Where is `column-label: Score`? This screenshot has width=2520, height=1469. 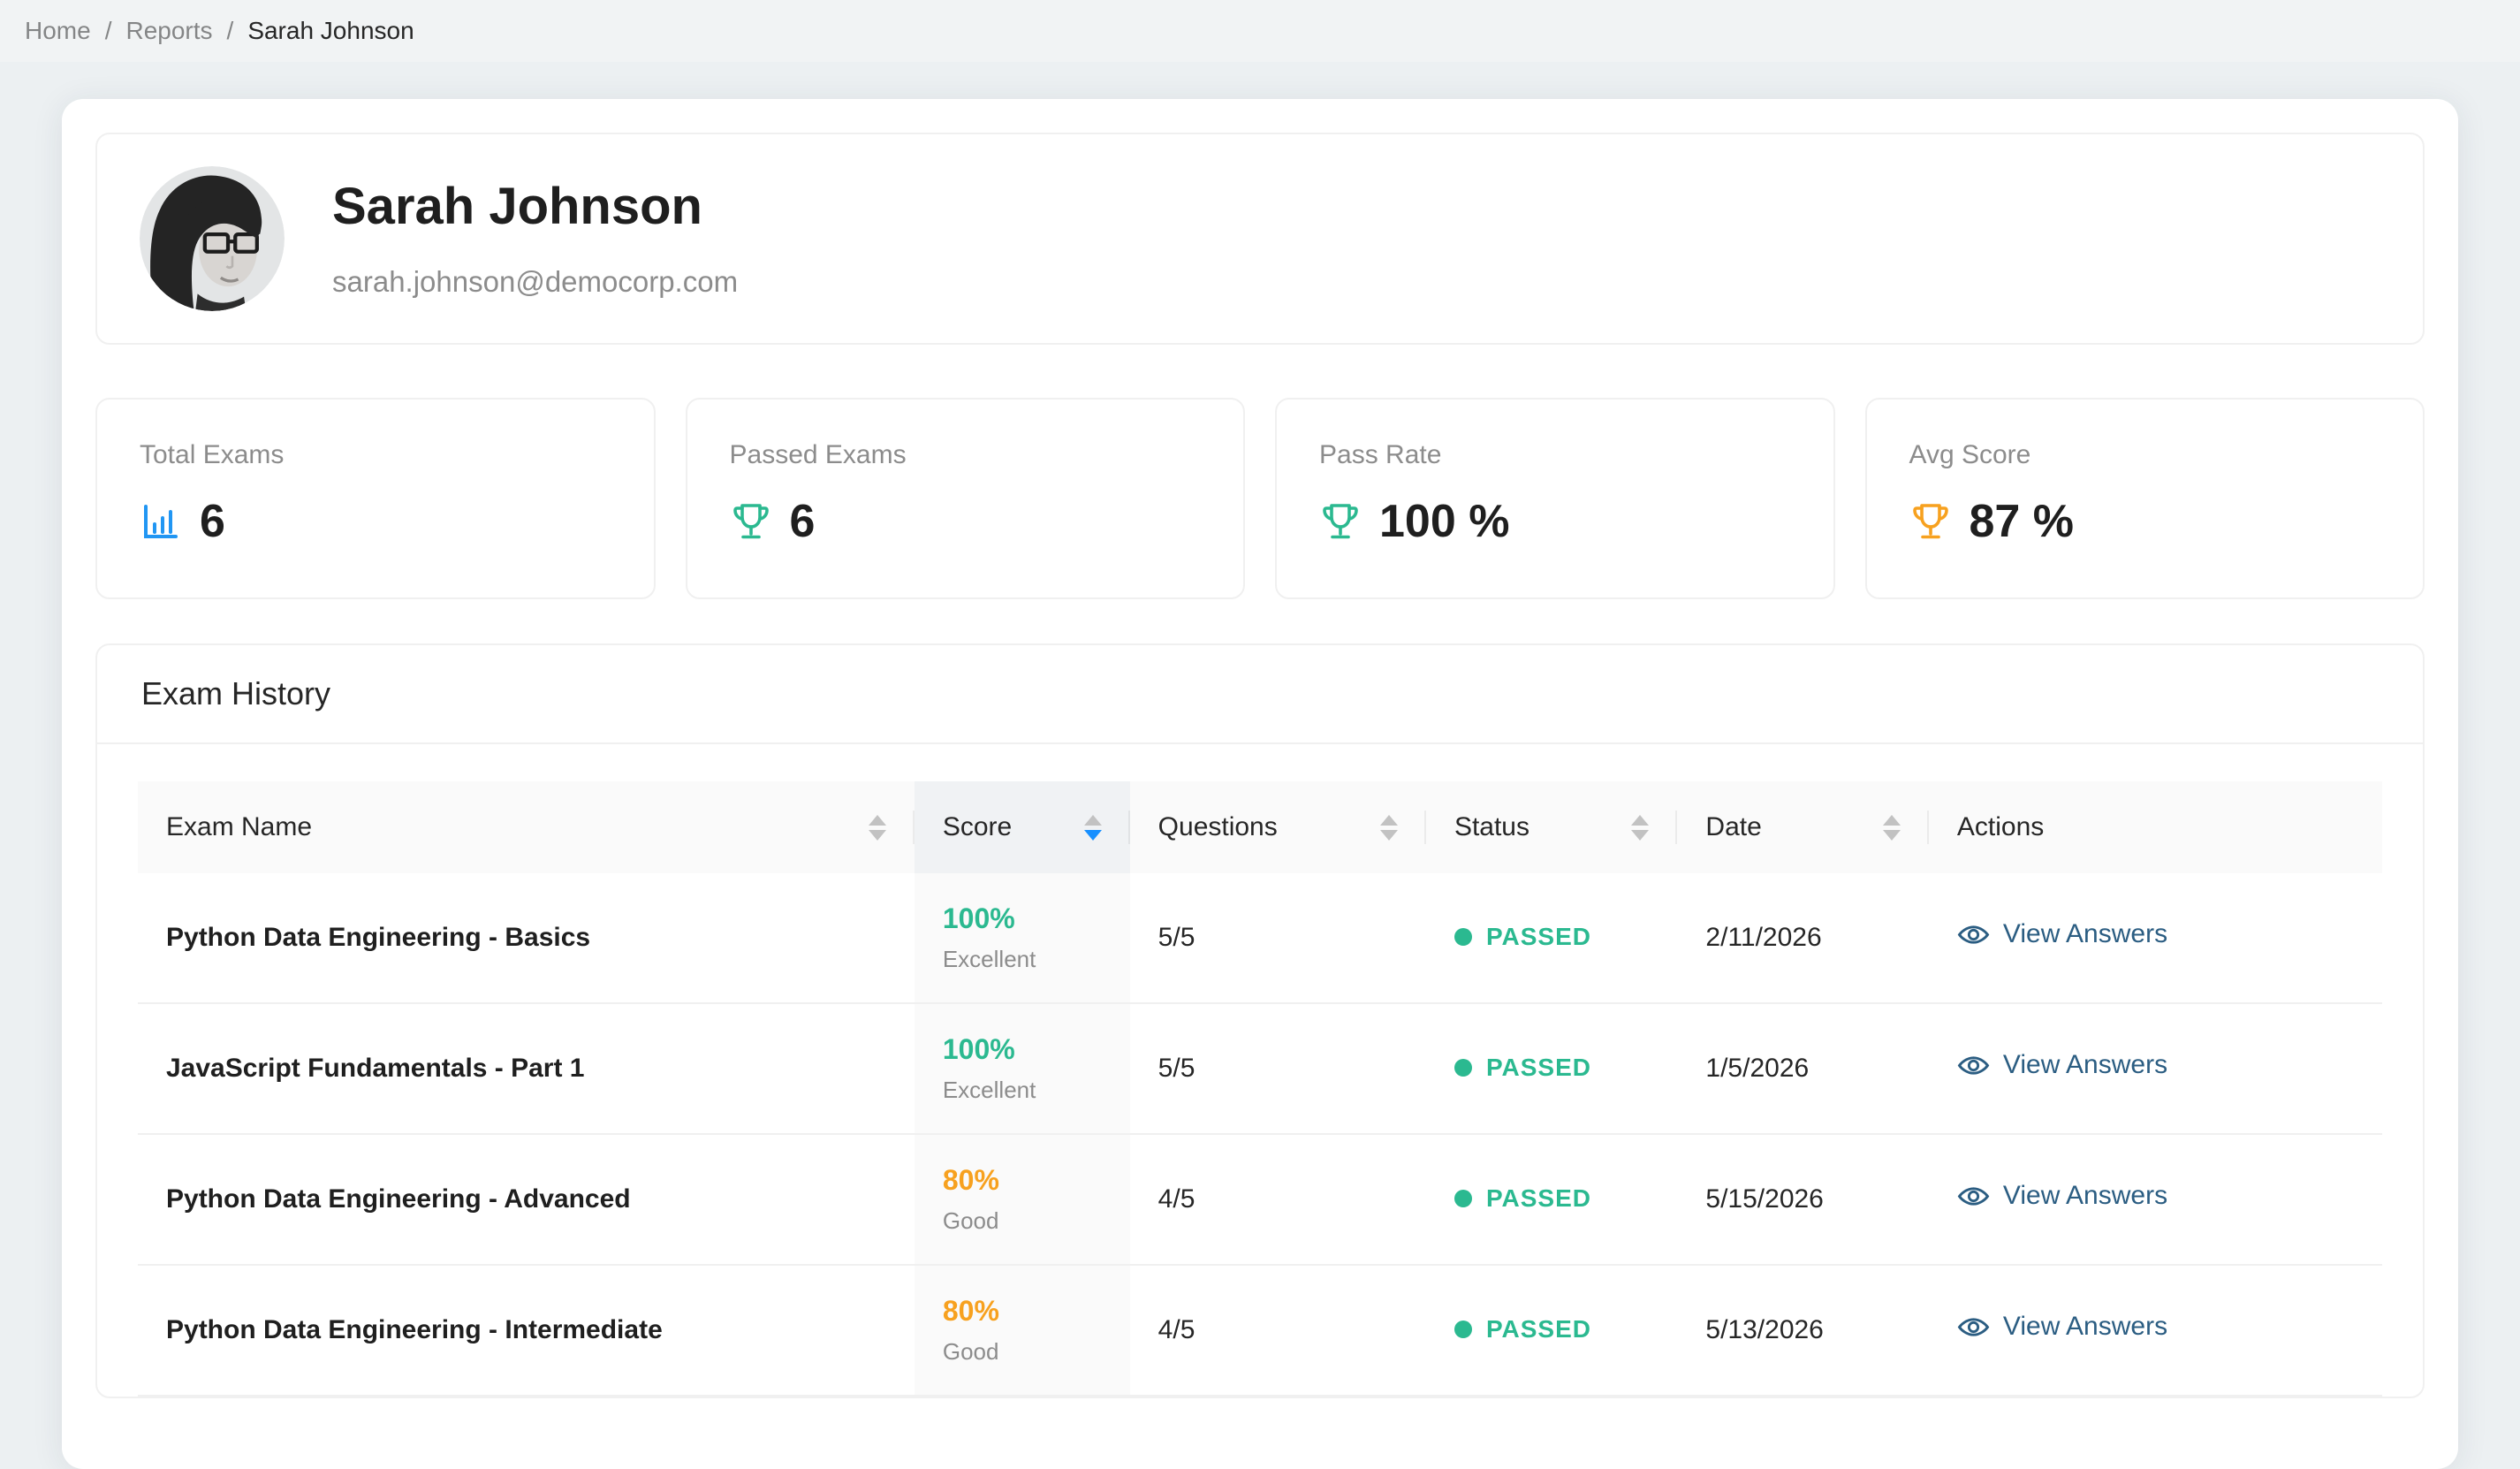
column-label: Score is located at coordinates (977, 826).